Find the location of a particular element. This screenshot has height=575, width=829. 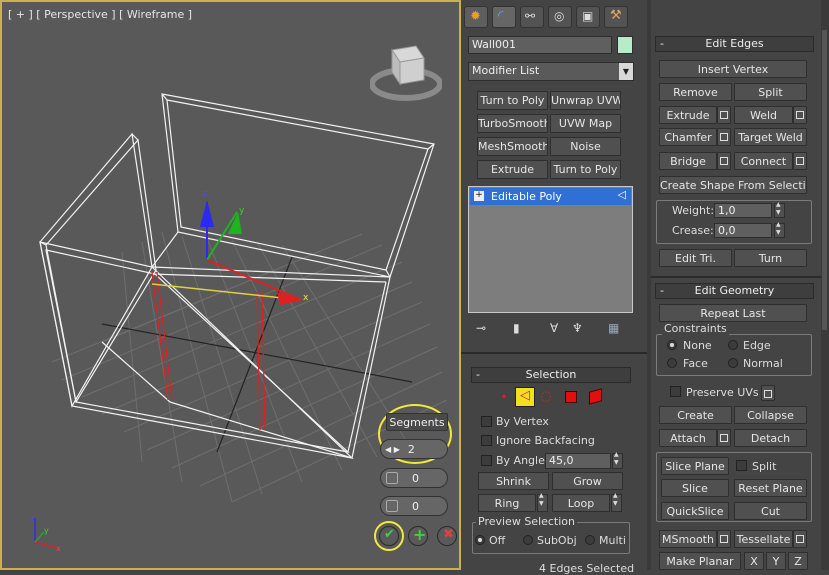

create-tab: ✹ is located at coordinates (476, 17).